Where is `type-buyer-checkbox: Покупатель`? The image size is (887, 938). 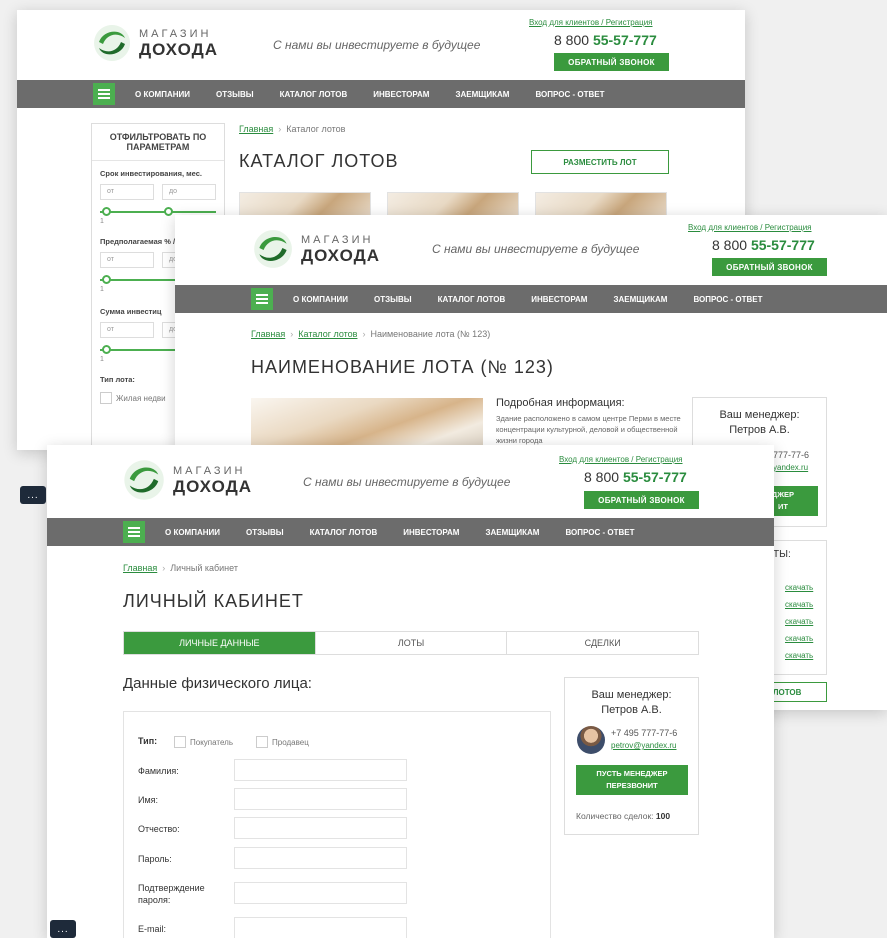
type-buyer-checkbox: Покупатель is located at coordinates (203, 742).